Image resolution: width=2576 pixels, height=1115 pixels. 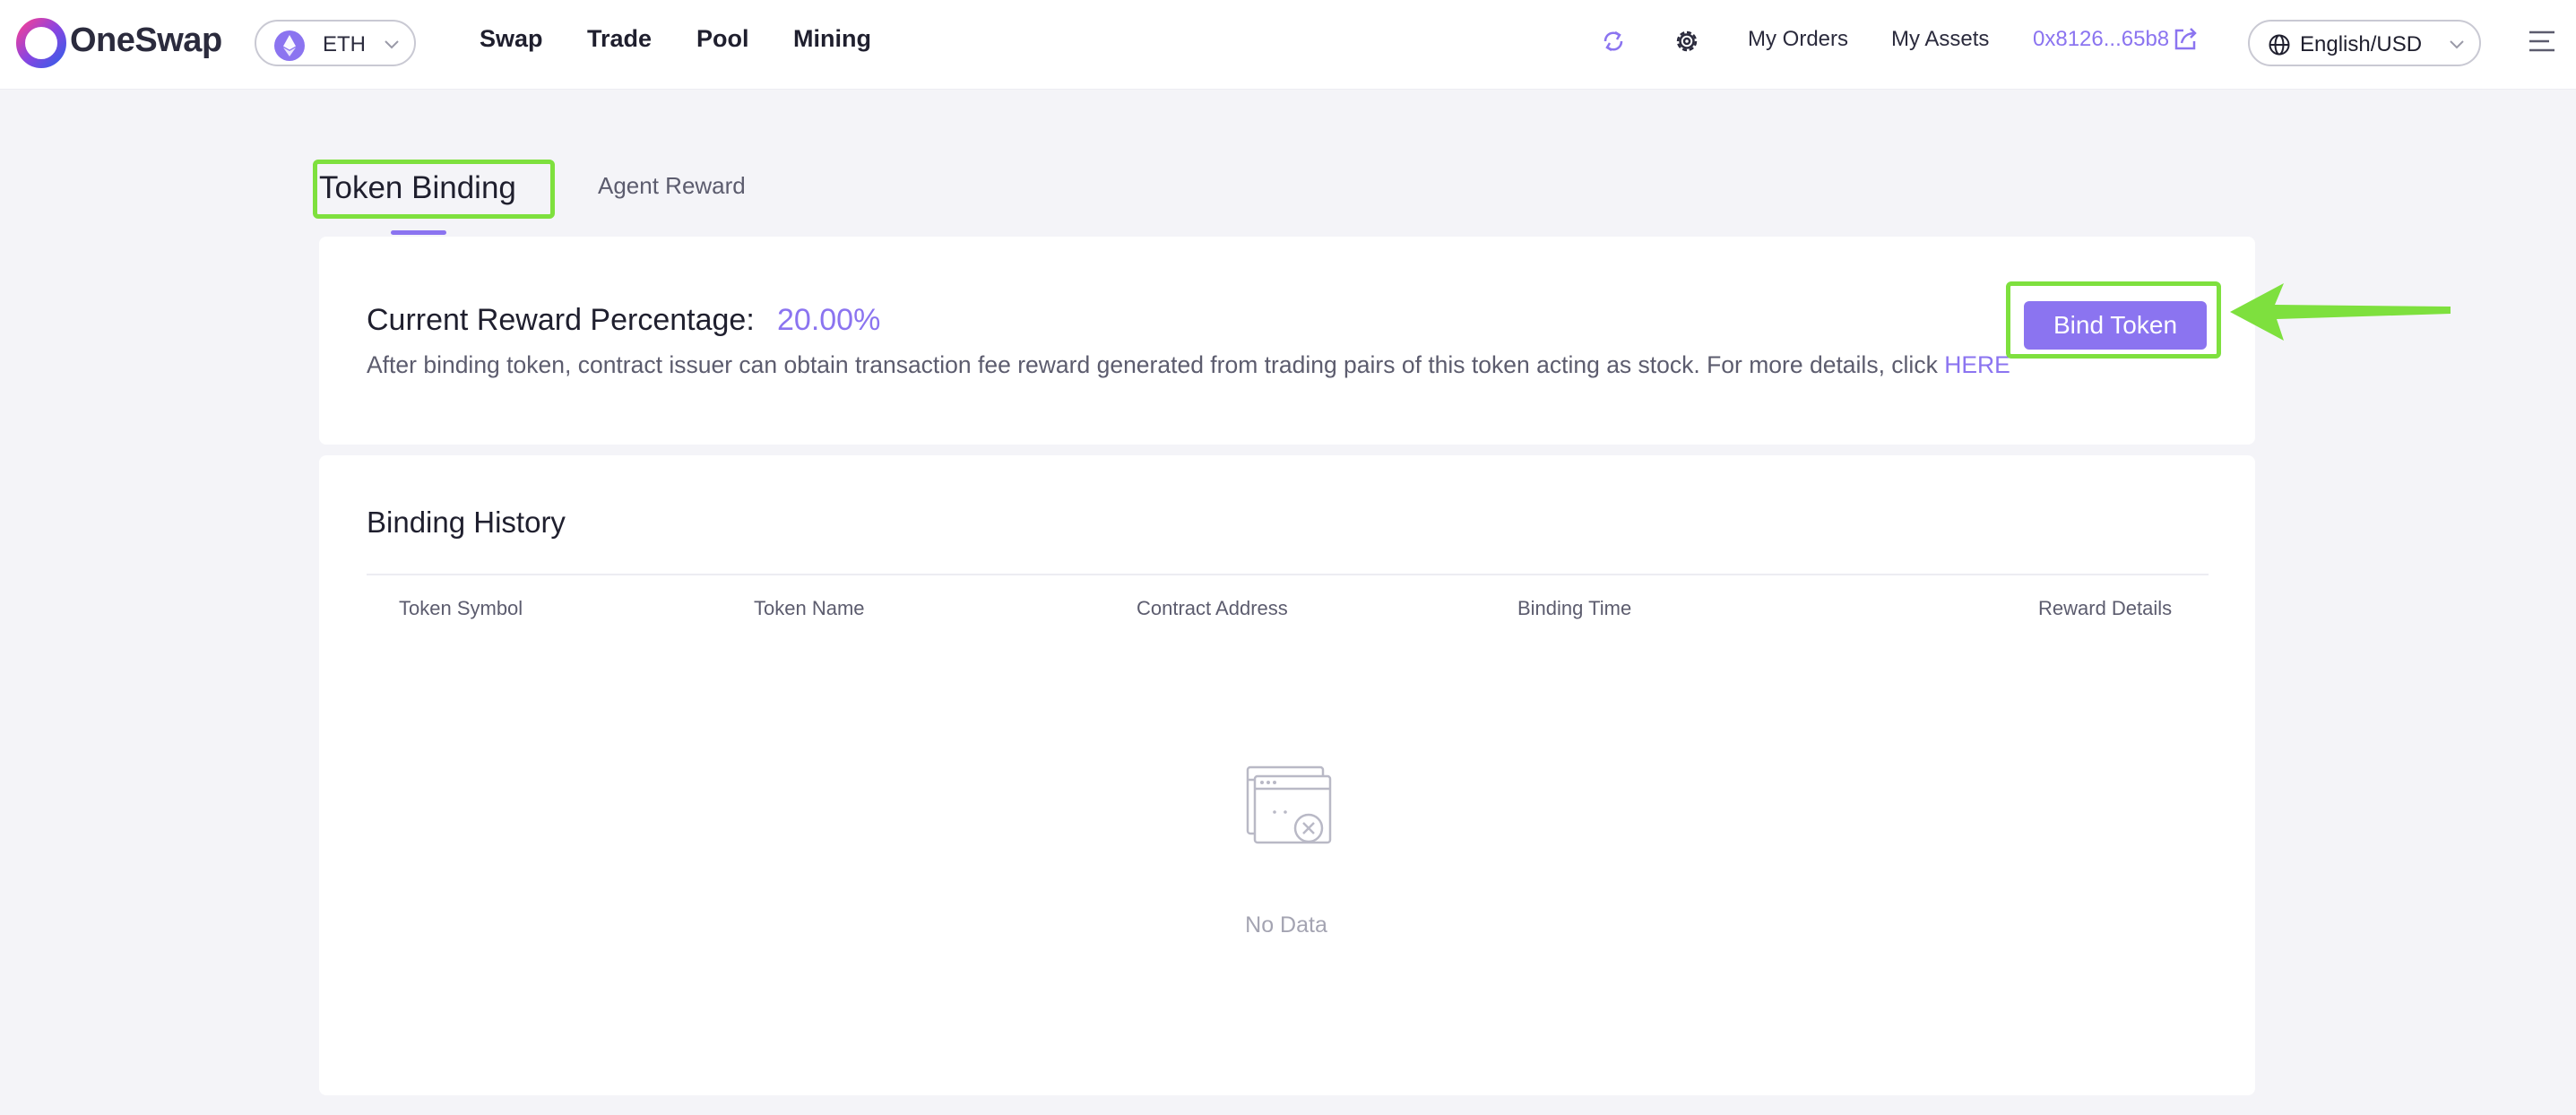 What do you see at coordinates (417, 188) in the screenshot?
I see `tab-token-binding: Token Binding` at bounding box center [417, 188].